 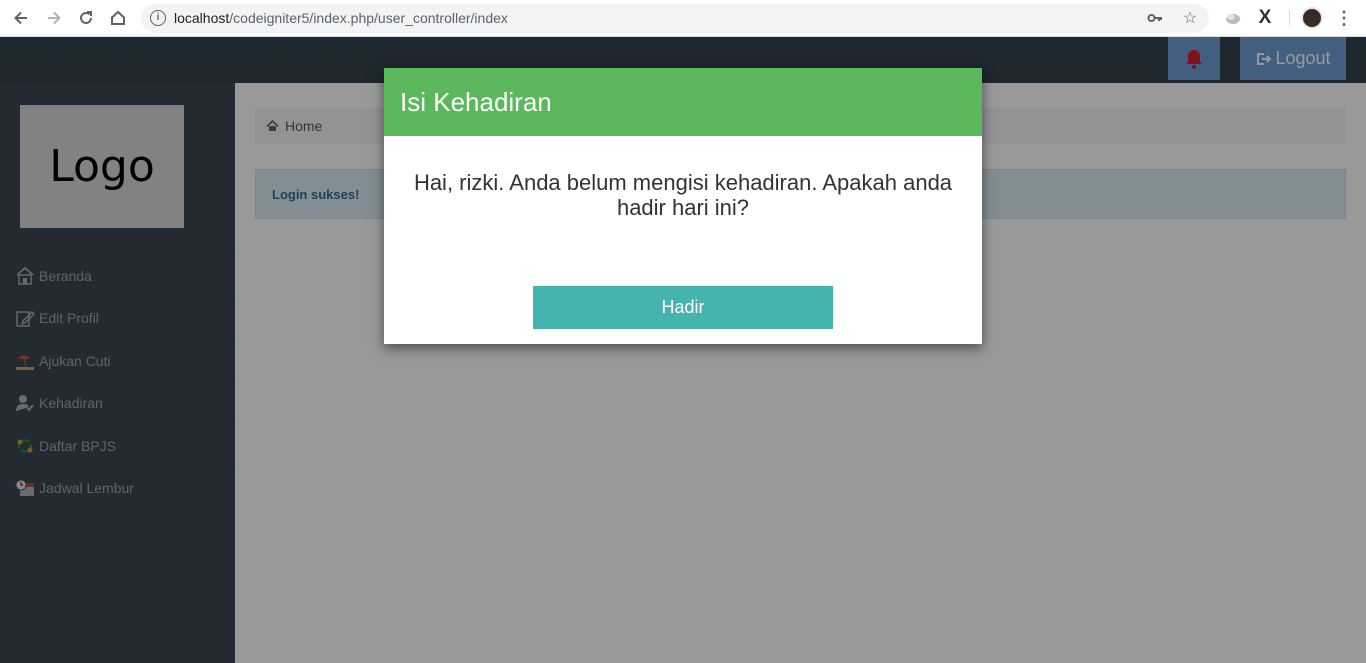 What do you see at coordinates (1233, 18) in the screenshot?
I see `extension-icon` at bounding box center [1233, 18].